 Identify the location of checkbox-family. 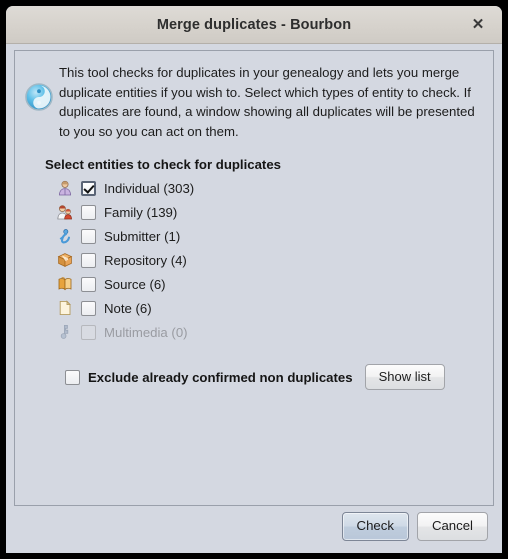
(88, 212).